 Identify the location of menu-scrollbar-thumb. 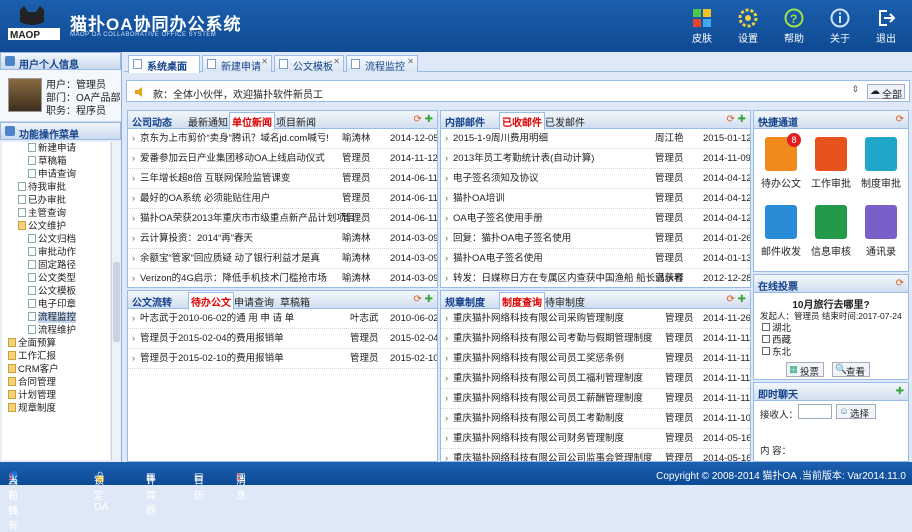
(116, 302).